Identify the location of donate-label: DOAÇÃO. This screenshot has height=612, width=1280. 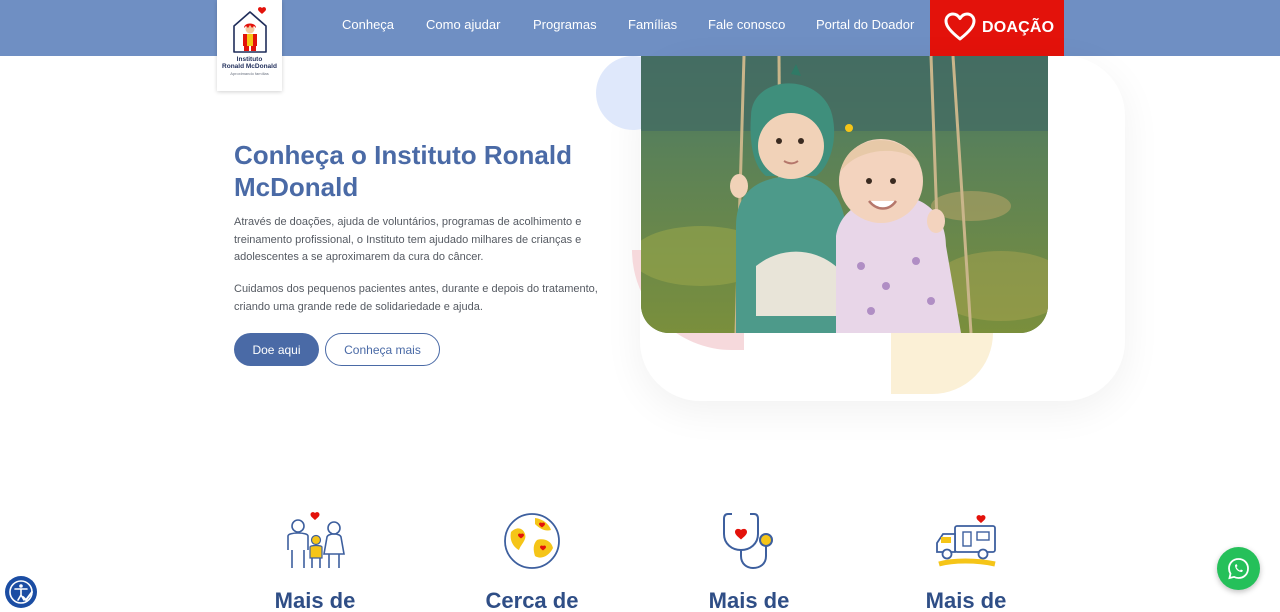
(1018, 27).